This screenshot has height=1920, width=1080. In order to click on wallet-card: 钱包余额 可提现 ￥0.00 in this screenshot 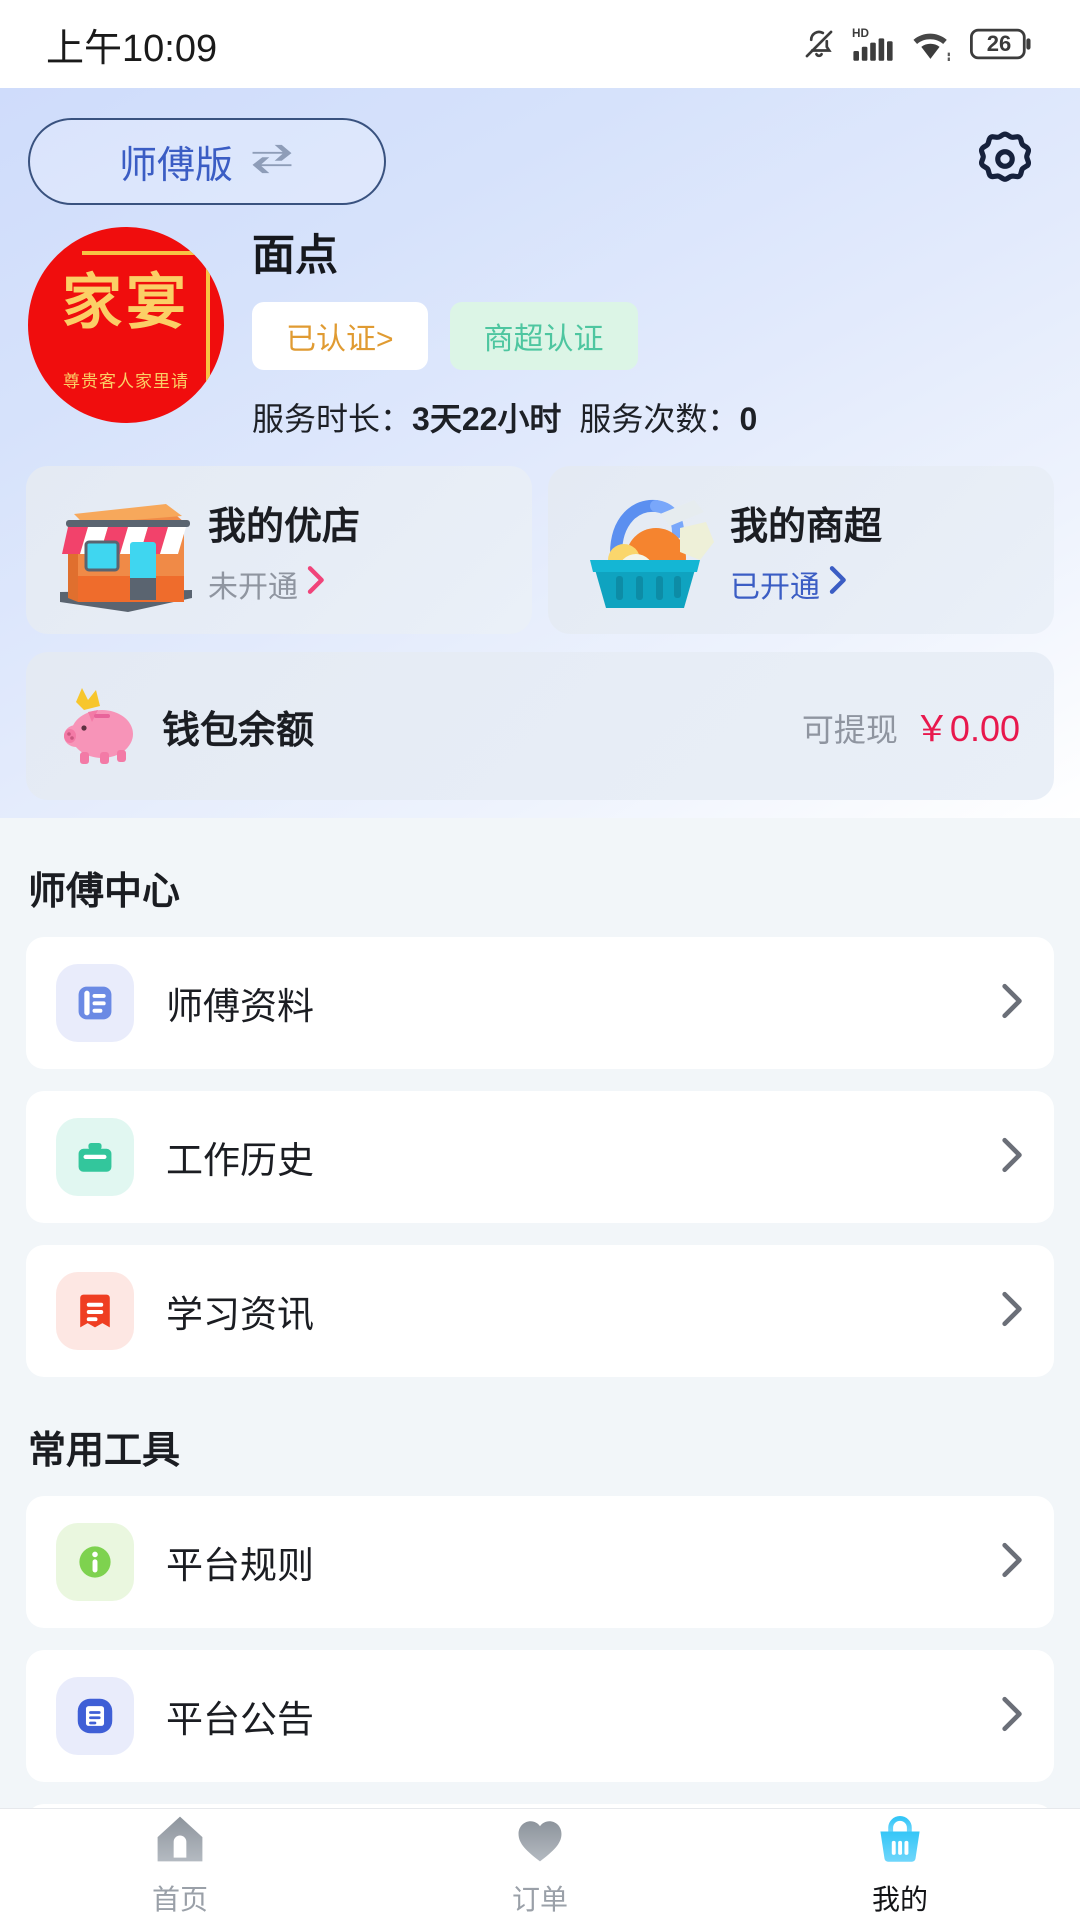, I will do `click(540, 726)`.